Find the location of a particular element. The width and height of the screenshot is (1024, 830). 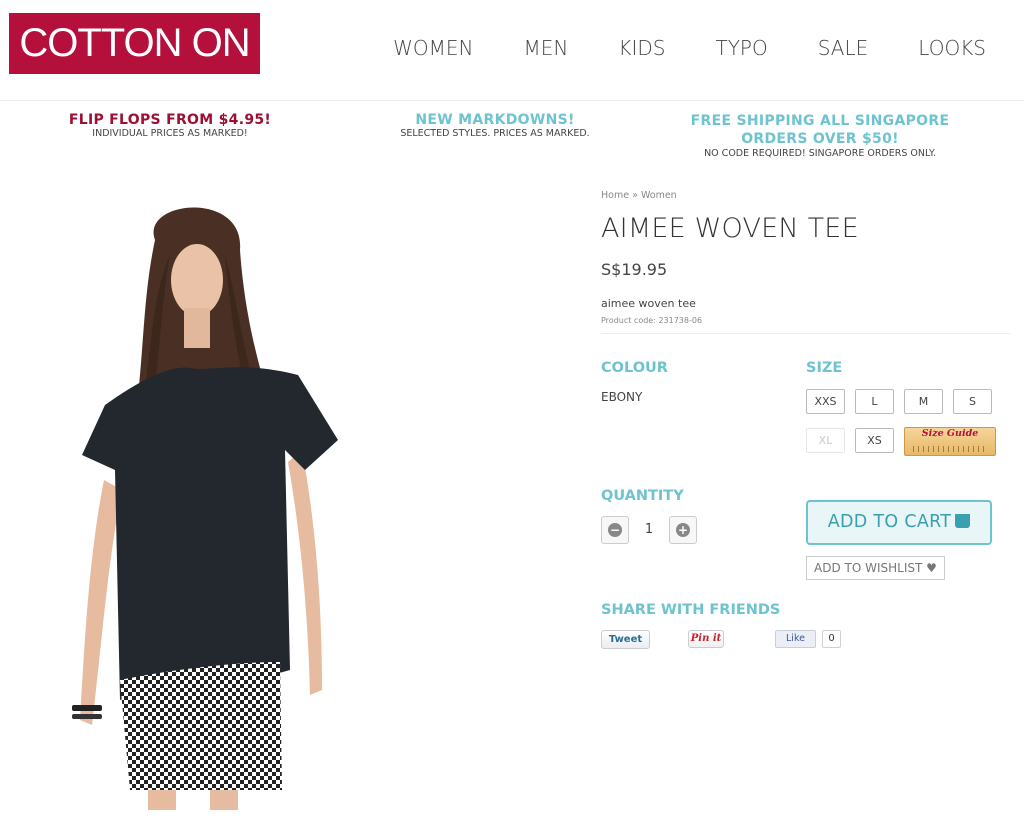

quantity-section: QUANTITY is located at coordinates (642, 496).